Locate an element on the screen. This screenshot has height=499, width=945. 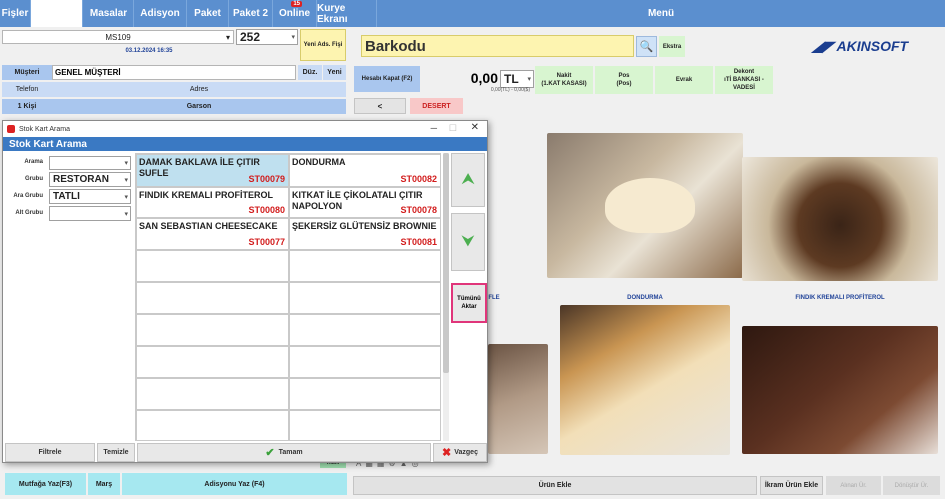
tamam-label: Tamam is located at coordinates (290, 452).